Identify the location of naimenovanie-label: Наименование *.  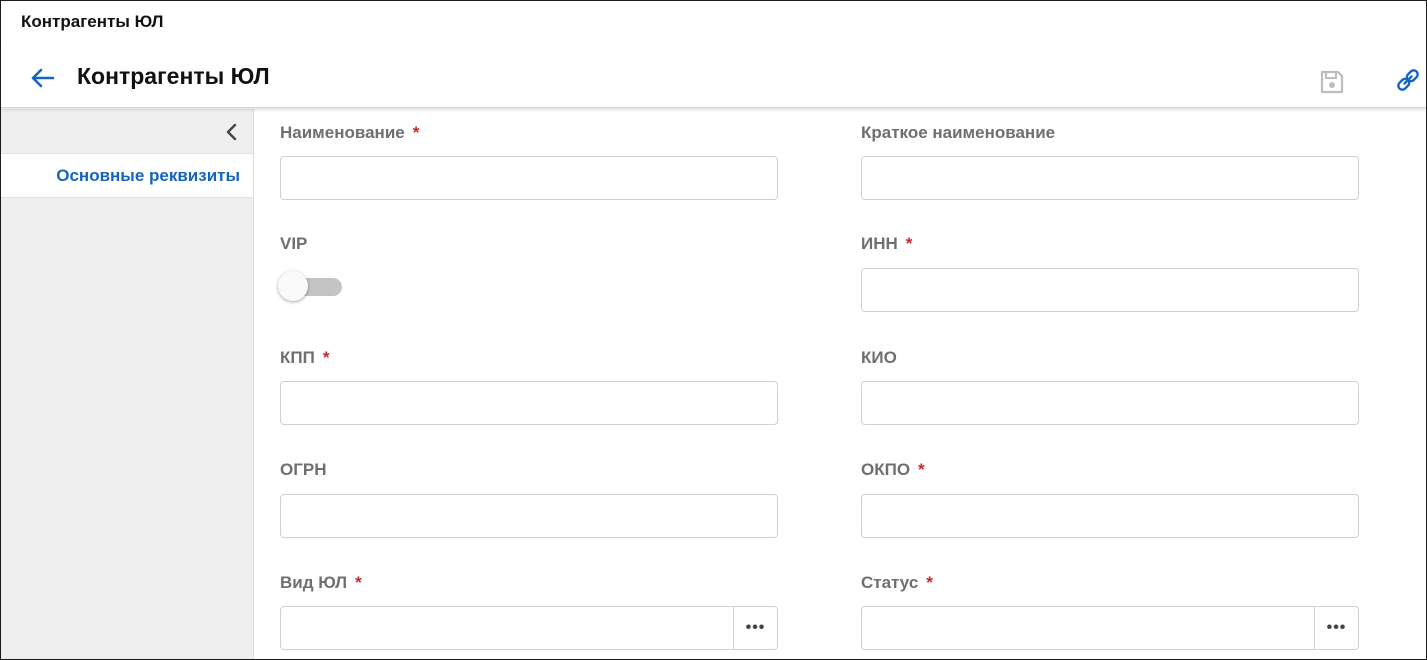
(350, 132).